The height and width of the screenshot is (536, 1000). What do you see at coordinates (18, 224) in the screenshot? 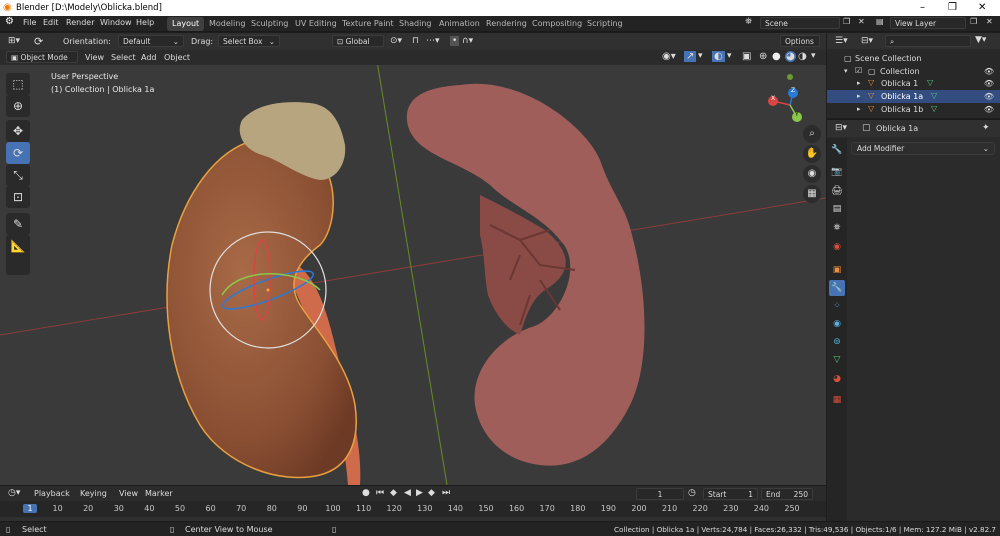
I see `annotate-tool: ✎` at bounding box center [18, 224].